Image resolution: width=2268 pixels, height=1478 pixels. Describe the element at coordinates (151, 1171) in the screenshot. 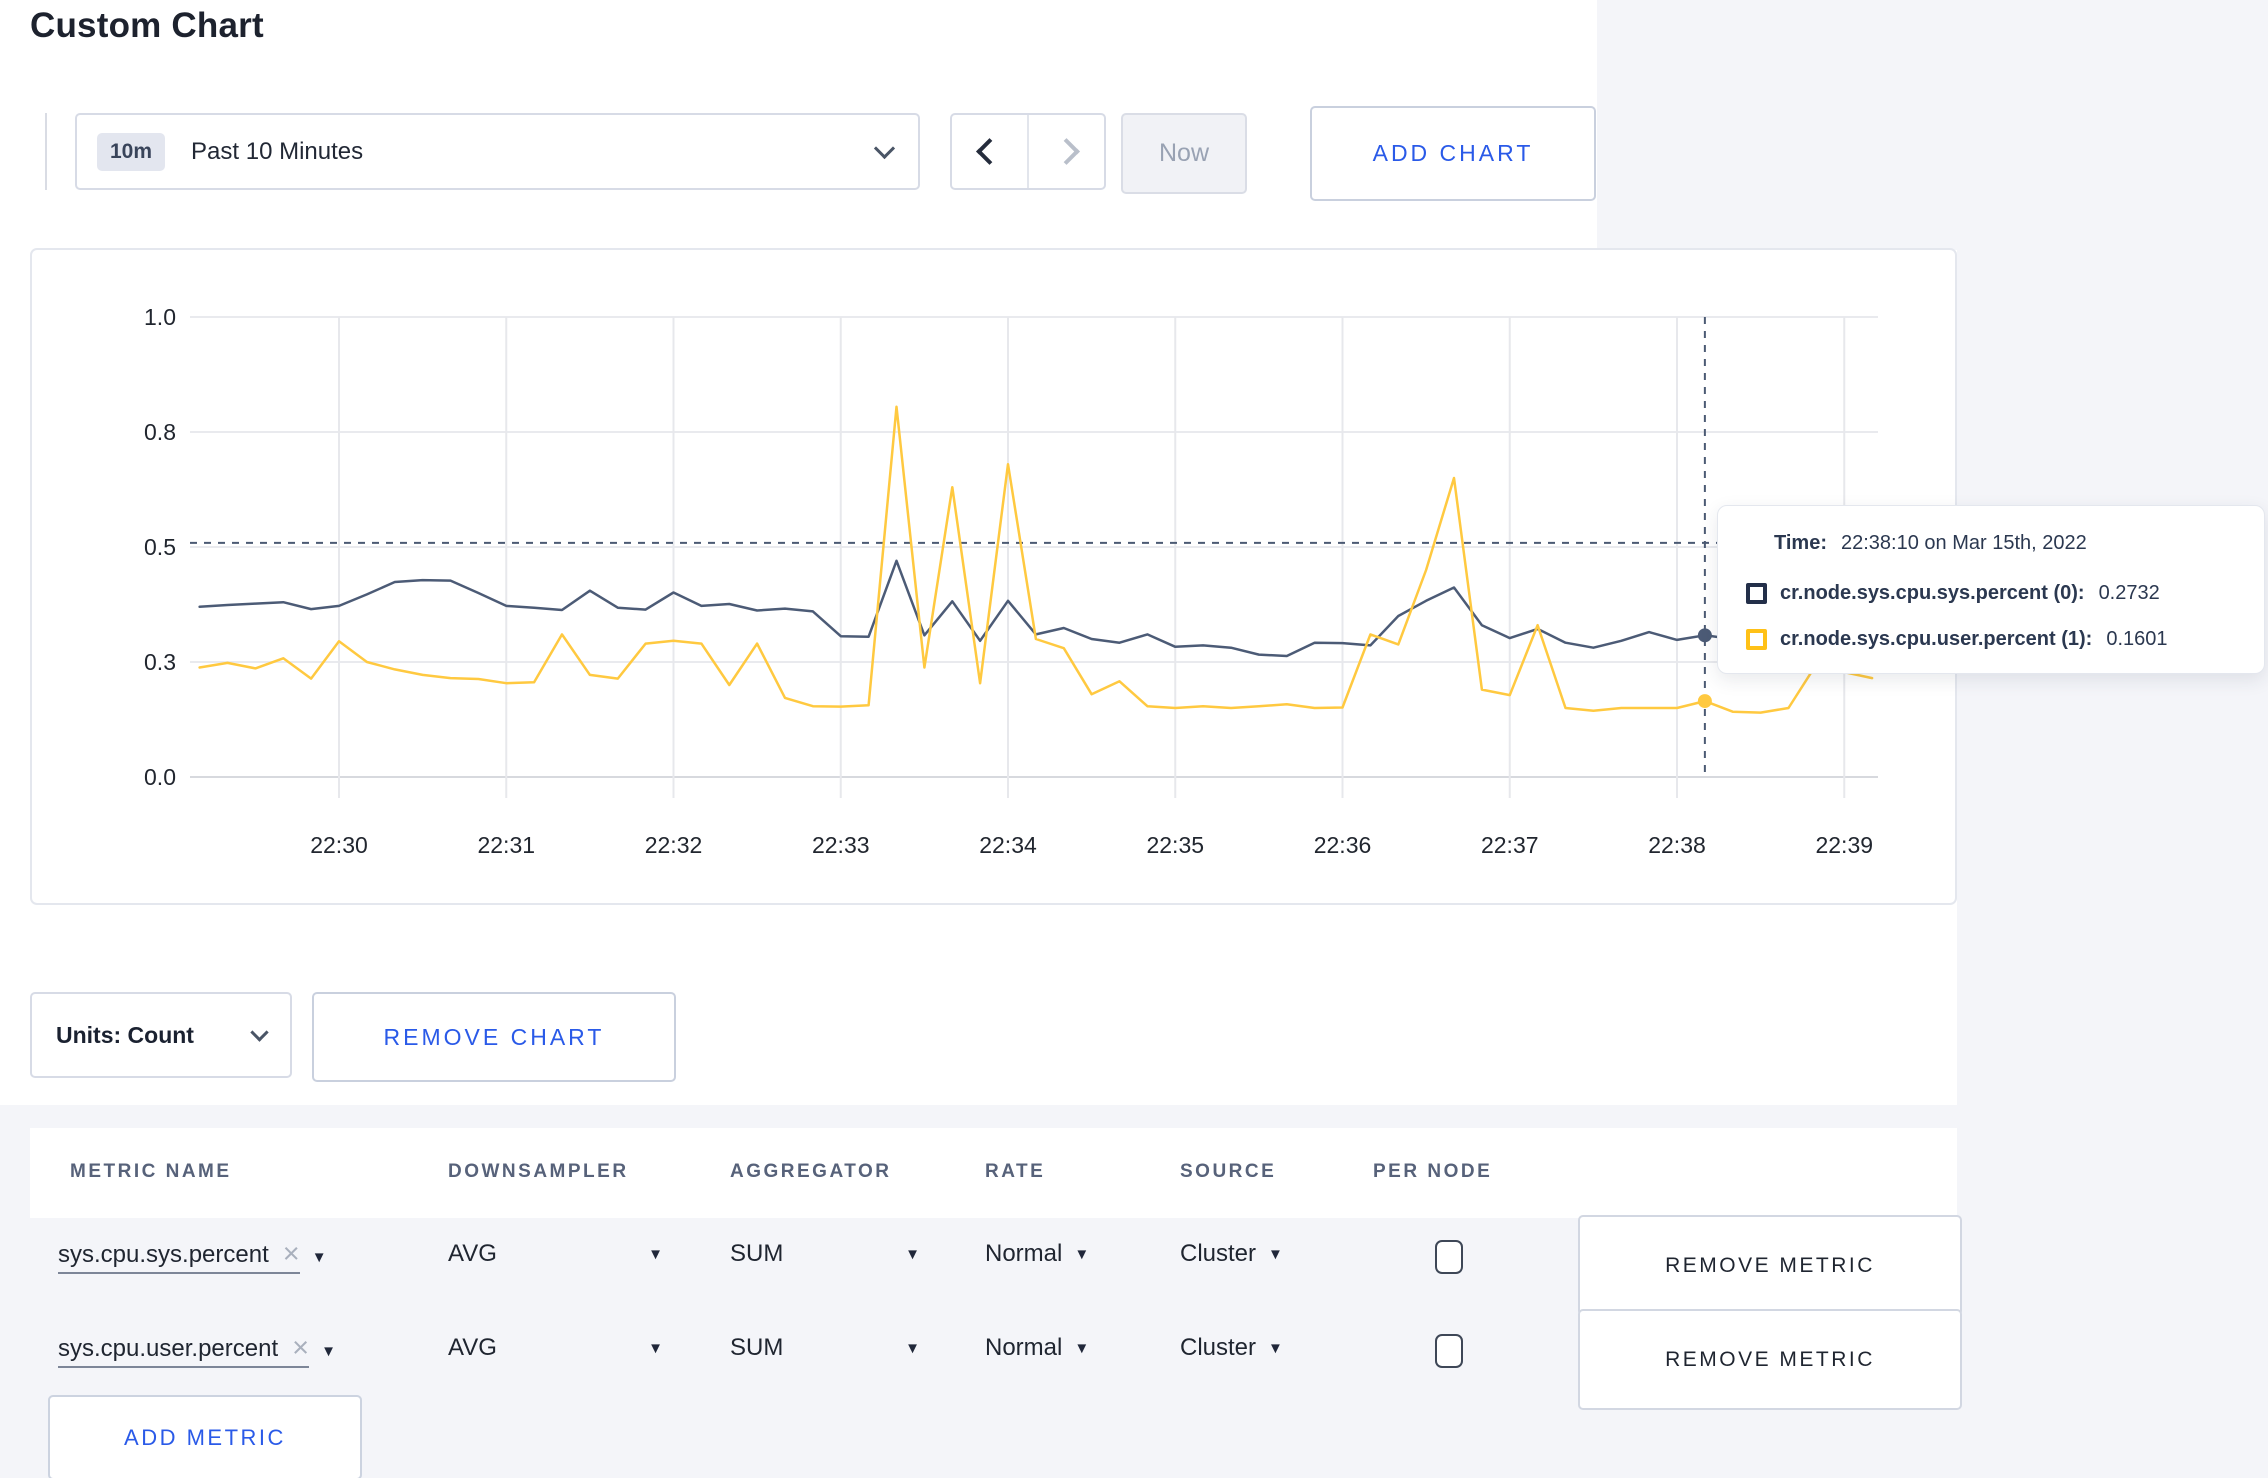

I see `table-header-metric-name: METRIC NAME` at that location.